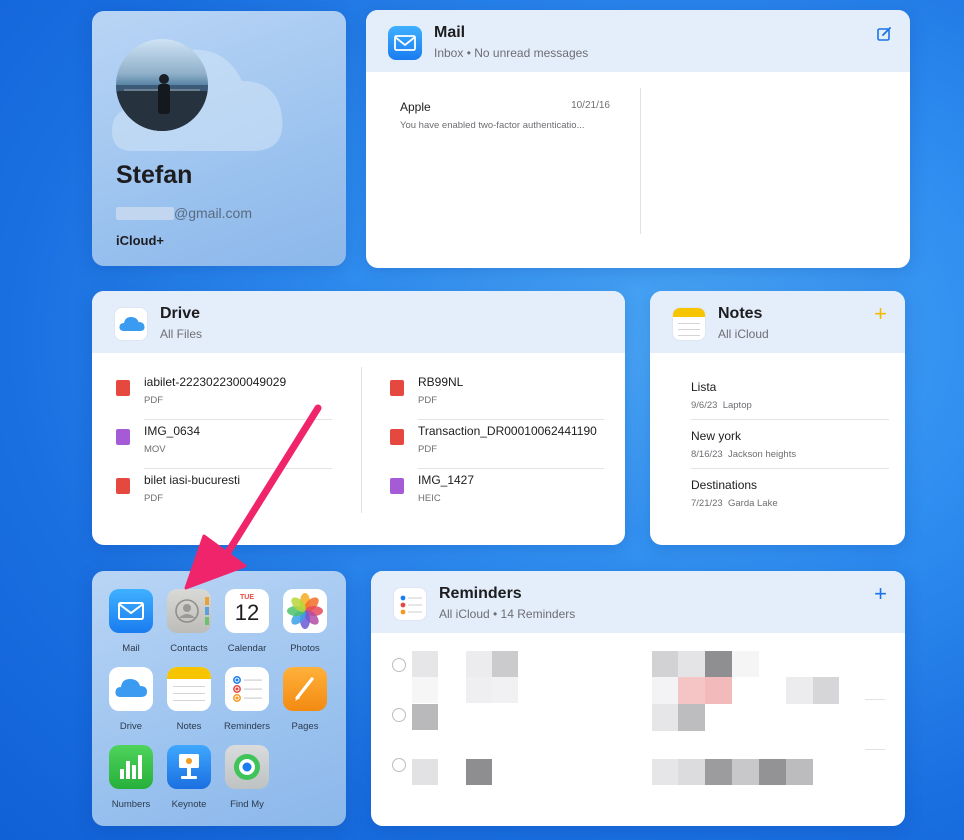 The width and height of the screenshot is (964, 840). I want to click on notes-app-icon, so click(189, 689).